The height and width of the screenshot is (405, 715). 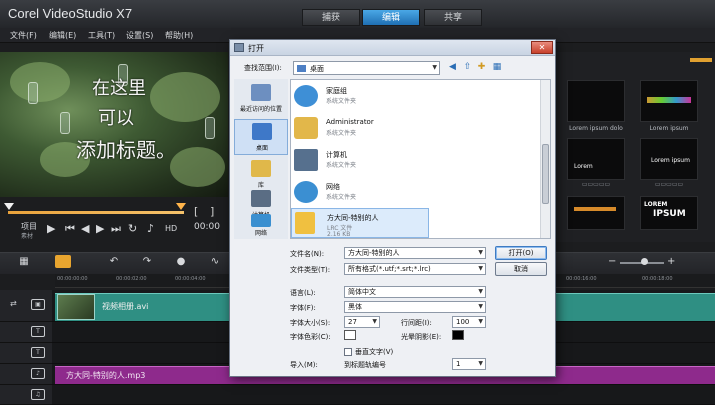 I want to click on recent-places-icon, so click(x=261, y=92).